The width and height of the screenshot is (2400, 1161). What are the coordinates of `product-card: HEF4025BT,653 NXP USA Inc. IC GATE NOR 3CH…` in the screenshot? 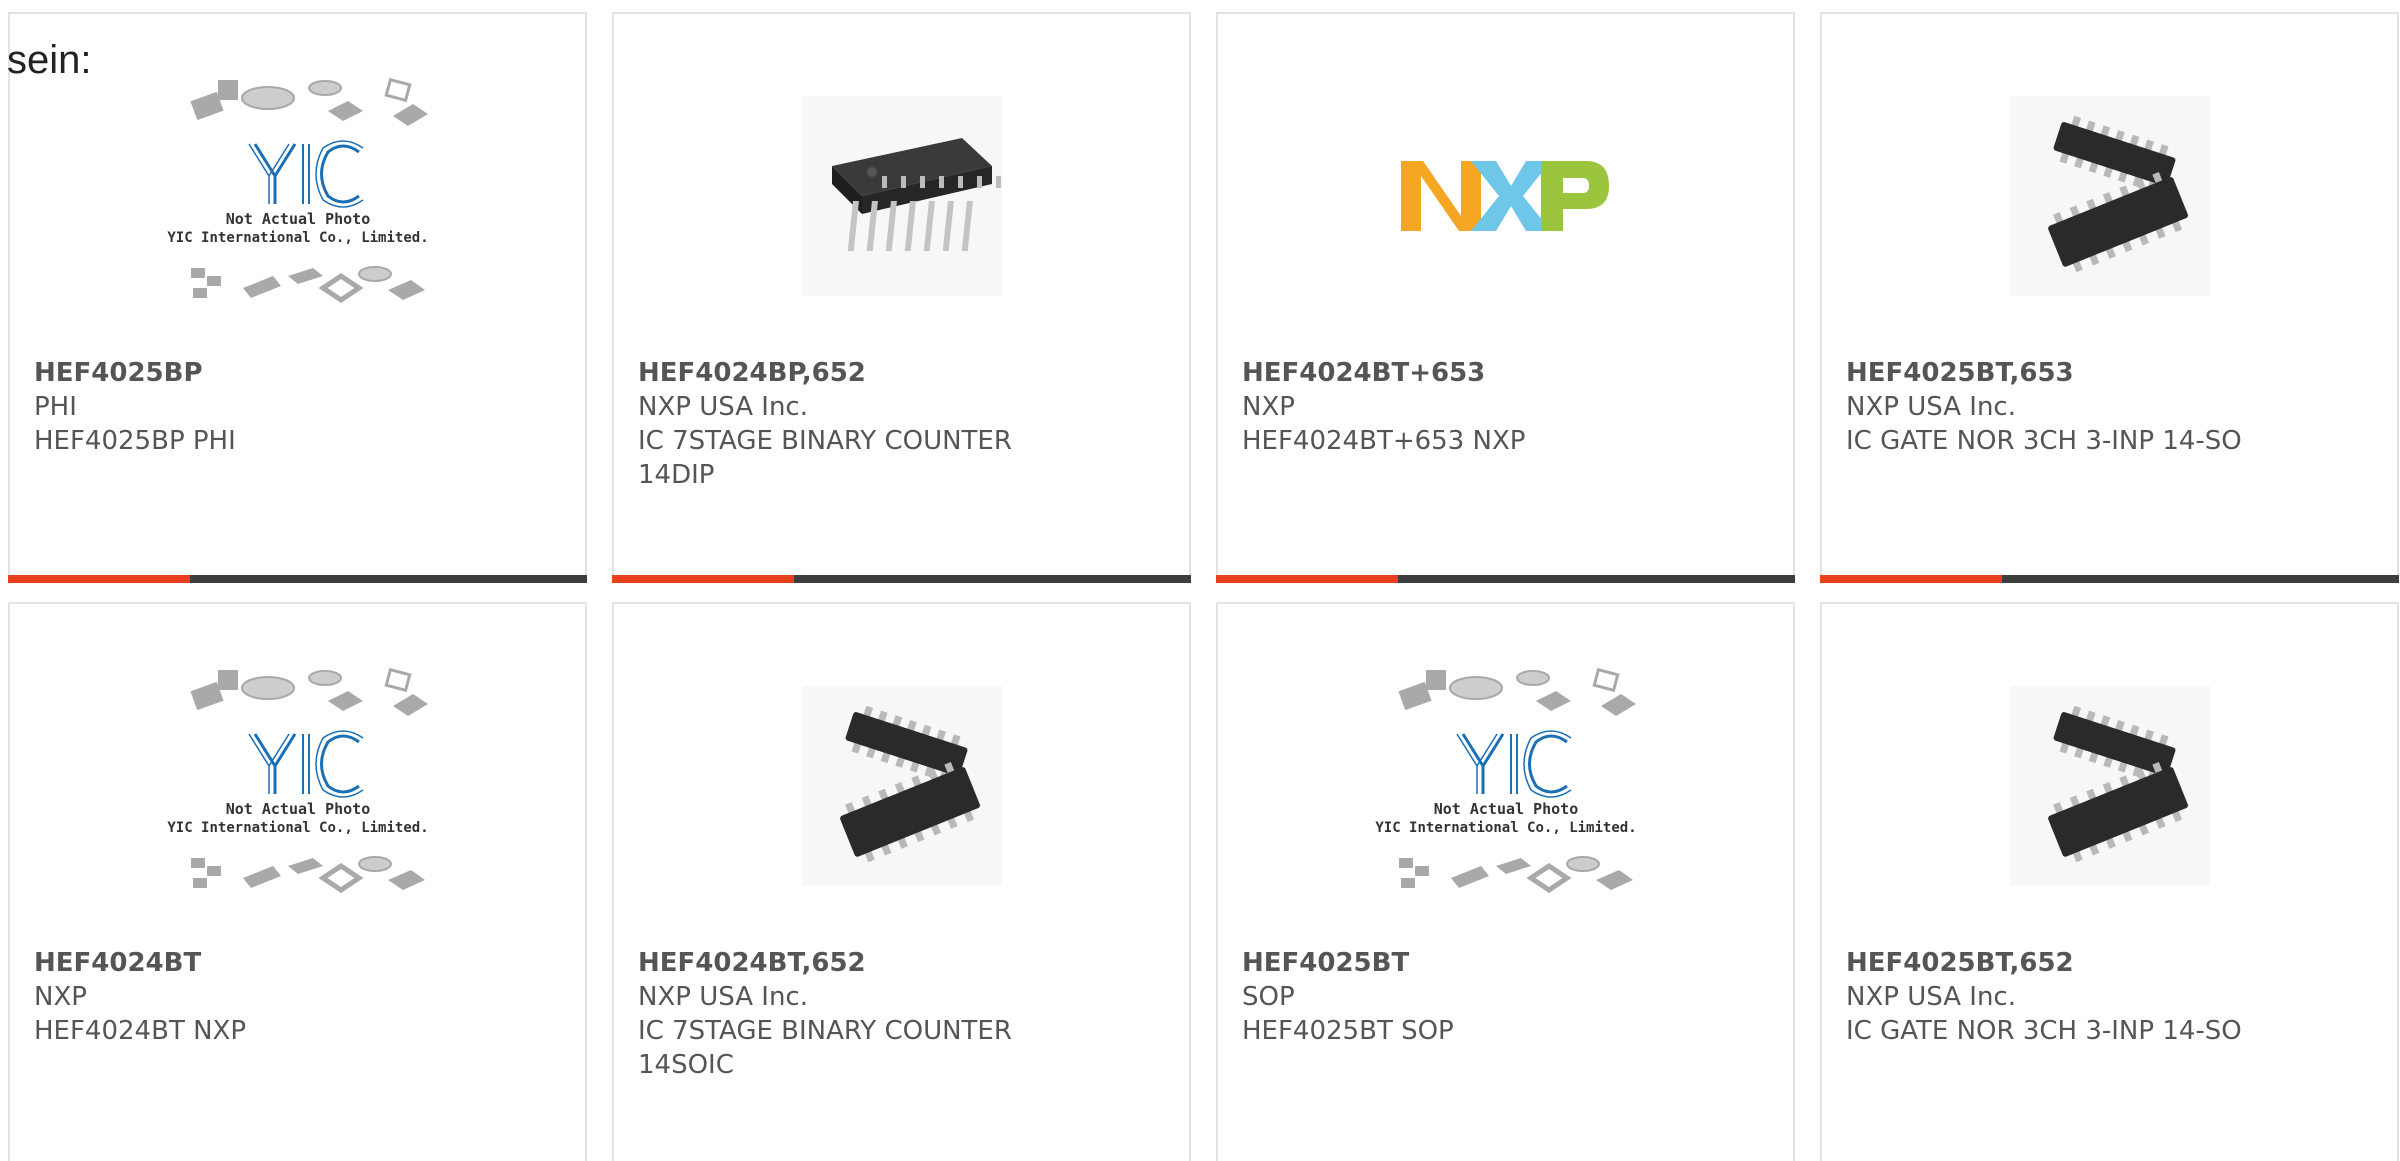 It's located at (2109, 297).